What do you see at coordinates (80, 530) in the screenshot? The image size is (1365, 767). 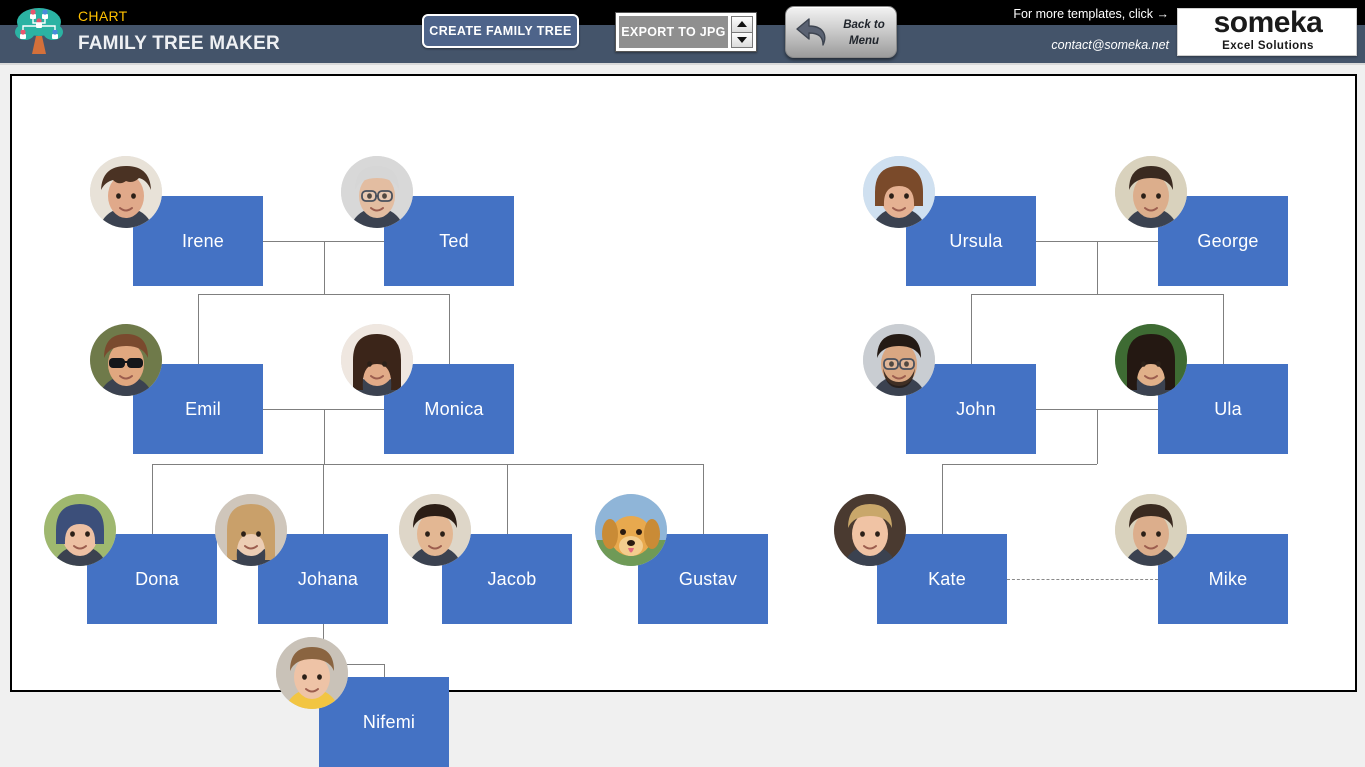 I see `person-avatar-girl-headband` at bounding box center [80, 530].